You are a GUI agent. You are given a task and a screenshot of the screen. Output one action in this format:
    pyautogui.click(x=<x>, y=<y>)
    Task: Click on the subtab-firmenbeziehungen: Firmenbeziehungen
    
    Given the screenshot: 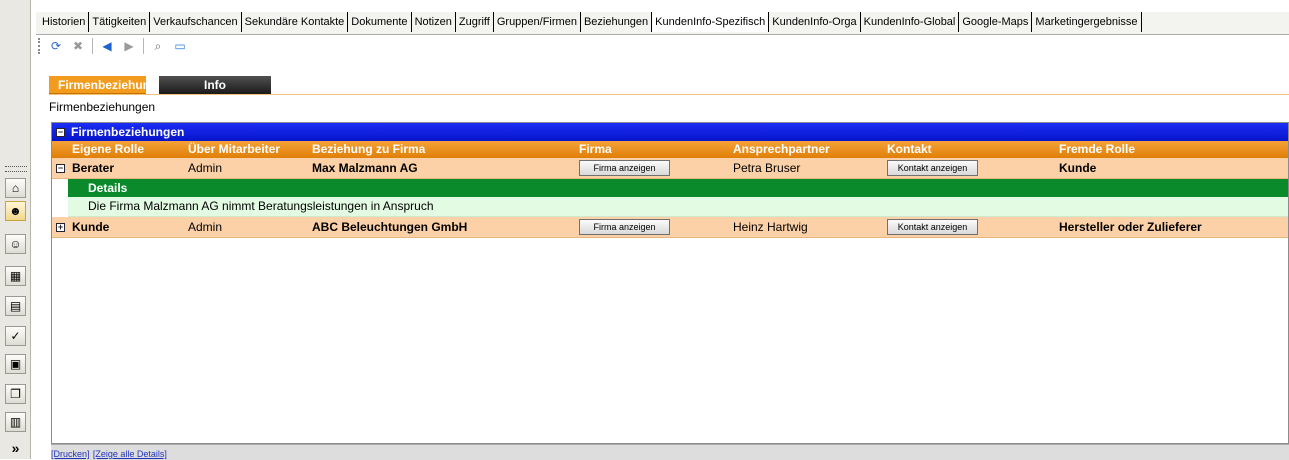 What is the action you would take?
    pyautogui.click(x=110, y=85)
    